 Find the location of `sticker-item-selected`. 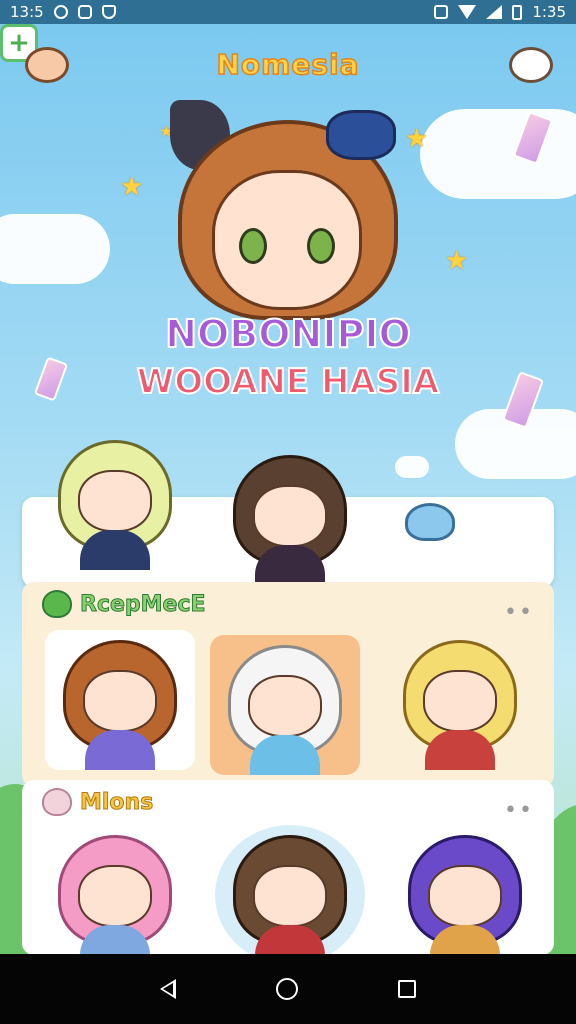

sticker-item-selected is located at coordinates (285, 705).